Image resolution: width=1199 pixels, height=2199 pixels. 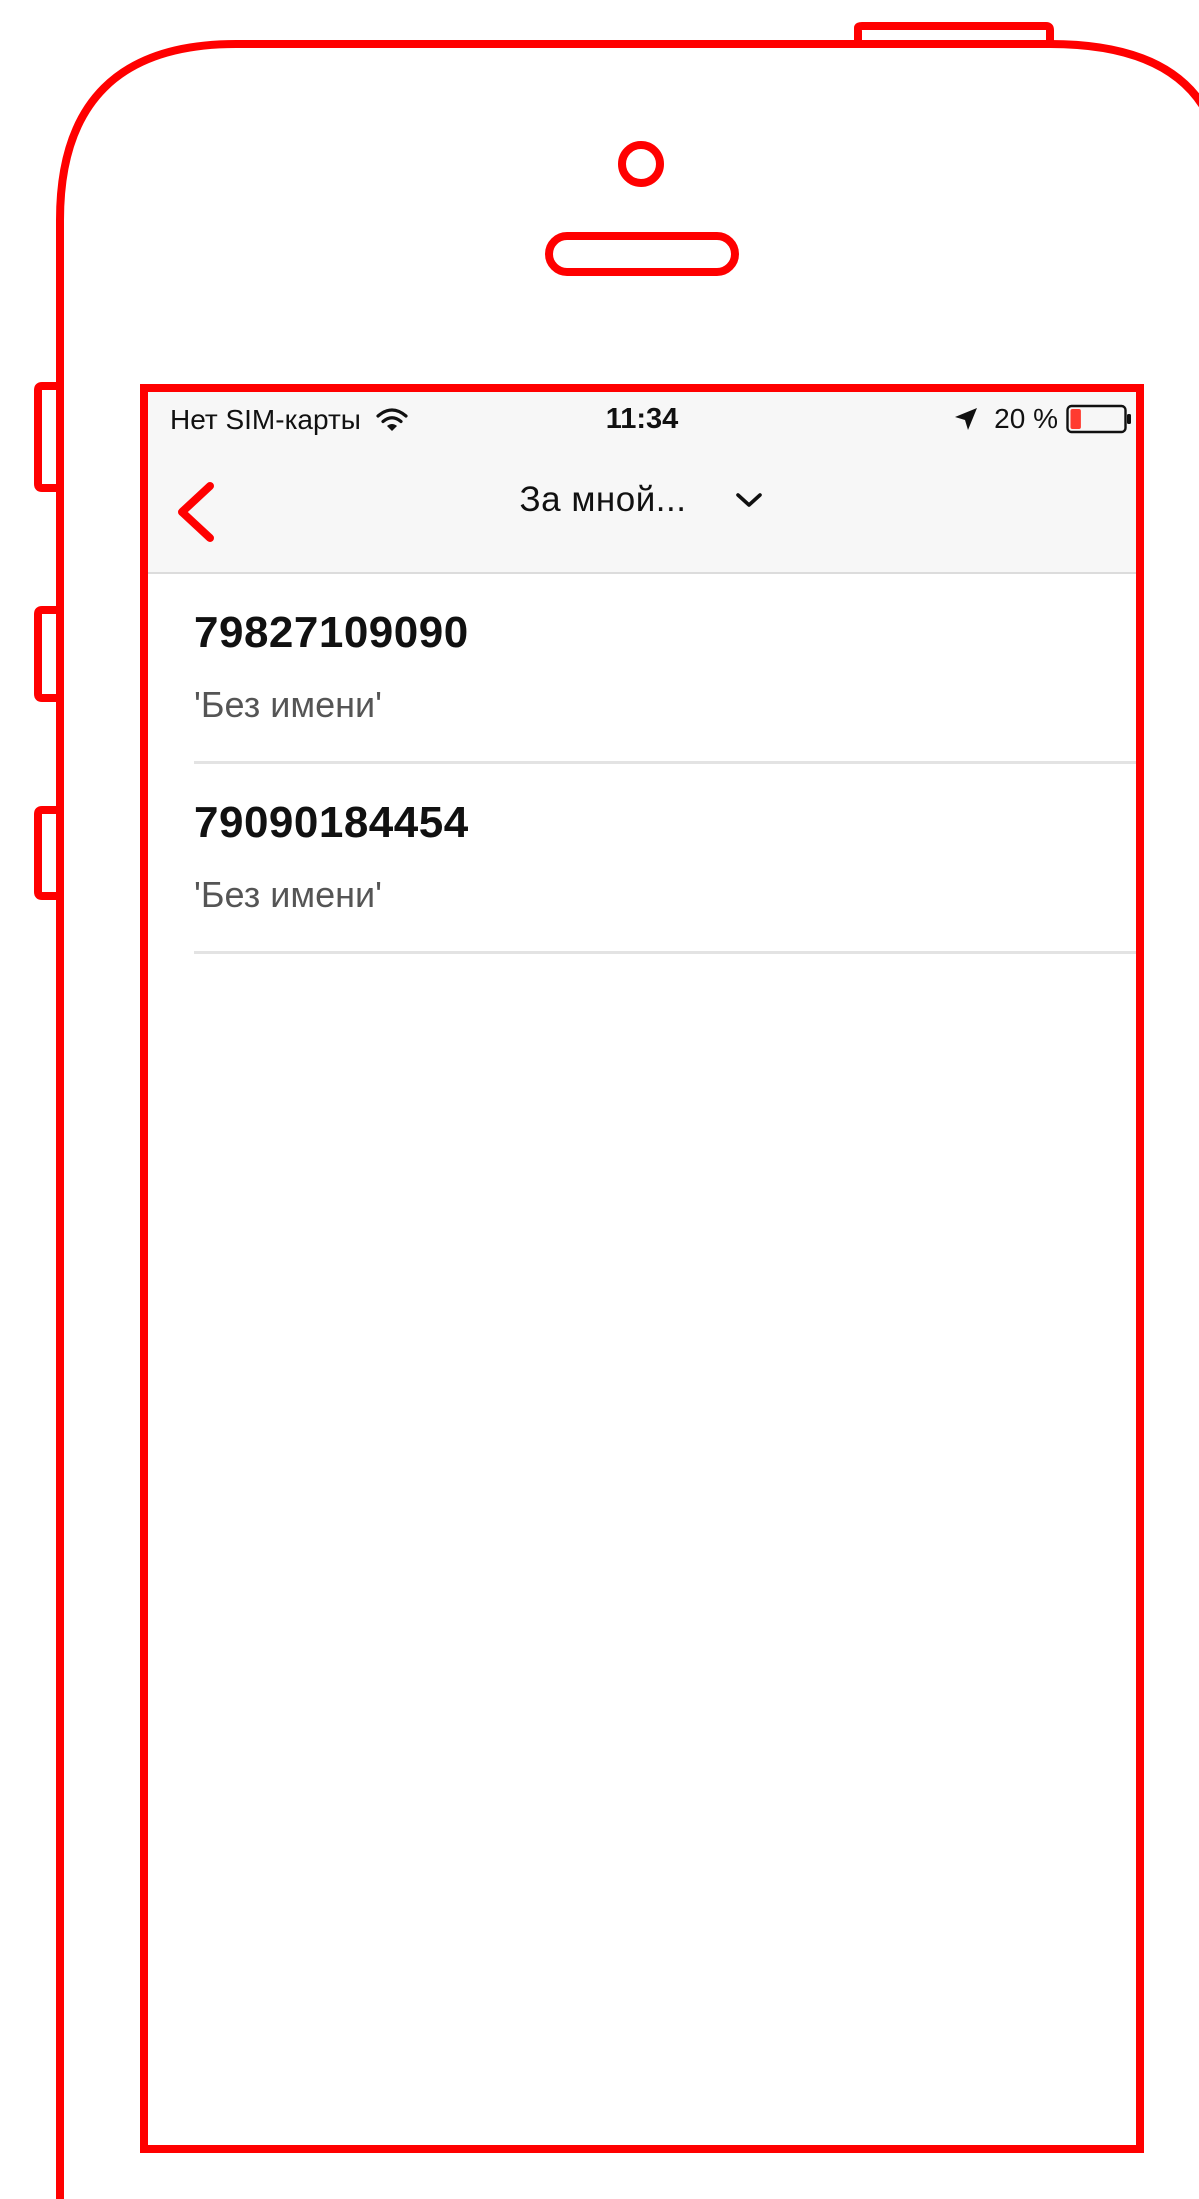 I want to click on phone-number: 79827109090, so click(x=331, y=632).